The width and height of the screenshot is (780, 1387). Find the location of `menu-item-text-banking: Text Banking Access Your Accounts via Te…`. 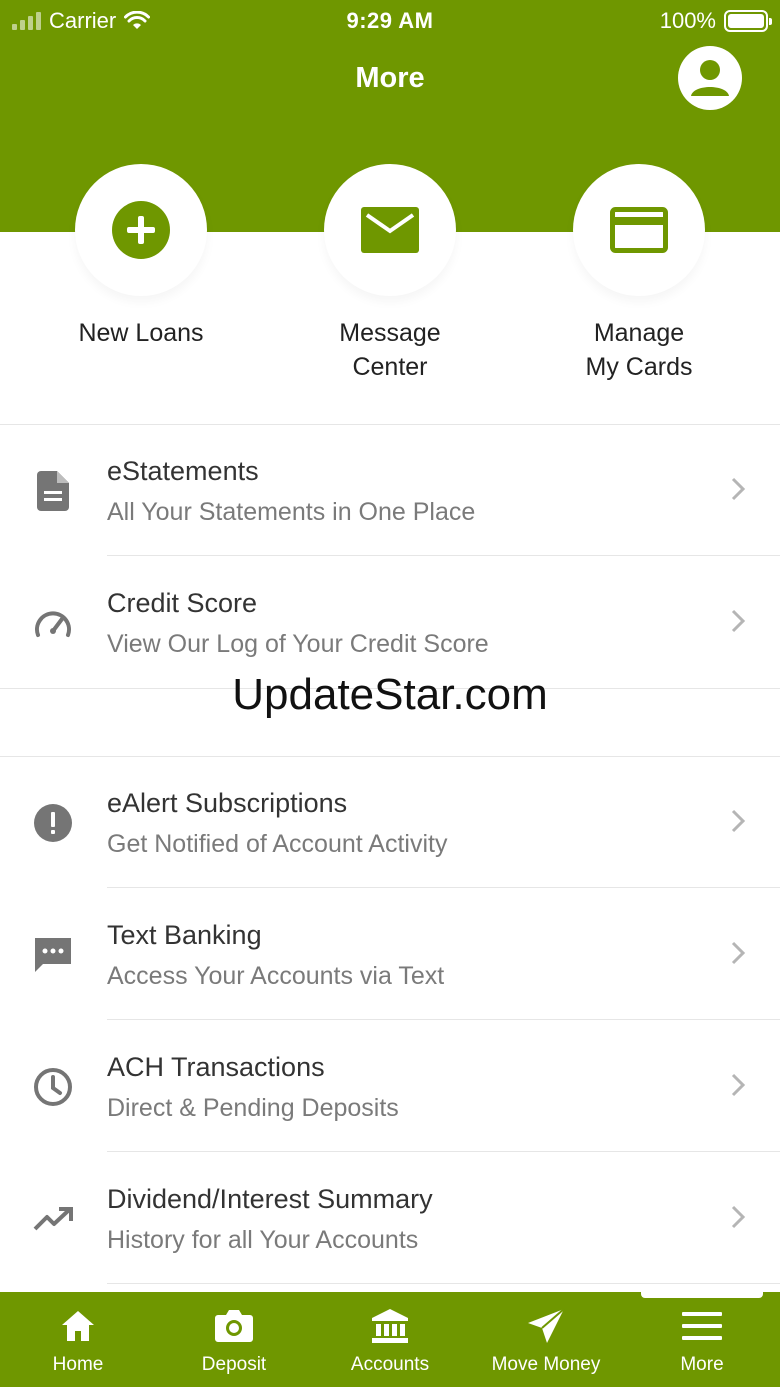

menu-item-text-banking: Text Banking Access Your Accounts via Te… is located at coordinates (390, 954).